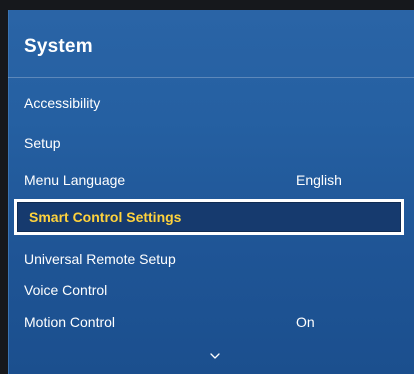 This screenshot has width=414, height=374. Describe the element at coordinates (305, 322) in the screenshot. I see `menu-item-value: On` at that location.